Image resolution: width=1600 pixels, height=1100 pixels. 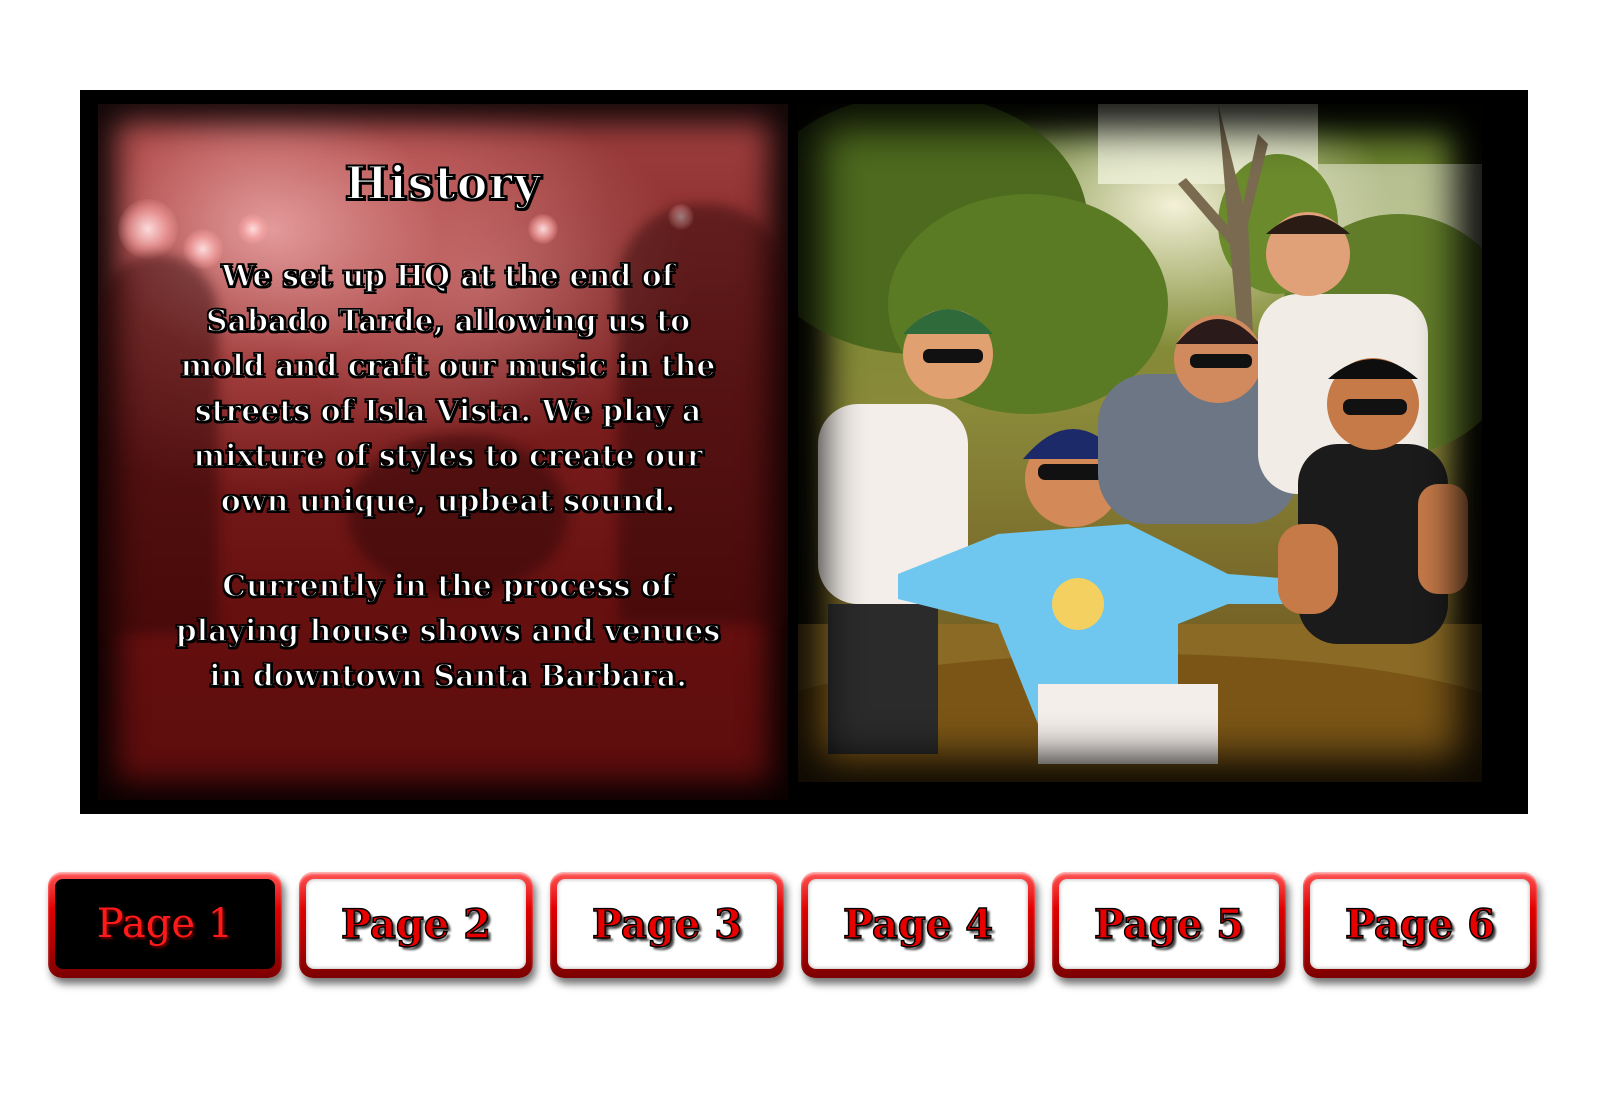 I want to click on page-button-face: Page 5, so click(x=1169, y=924).